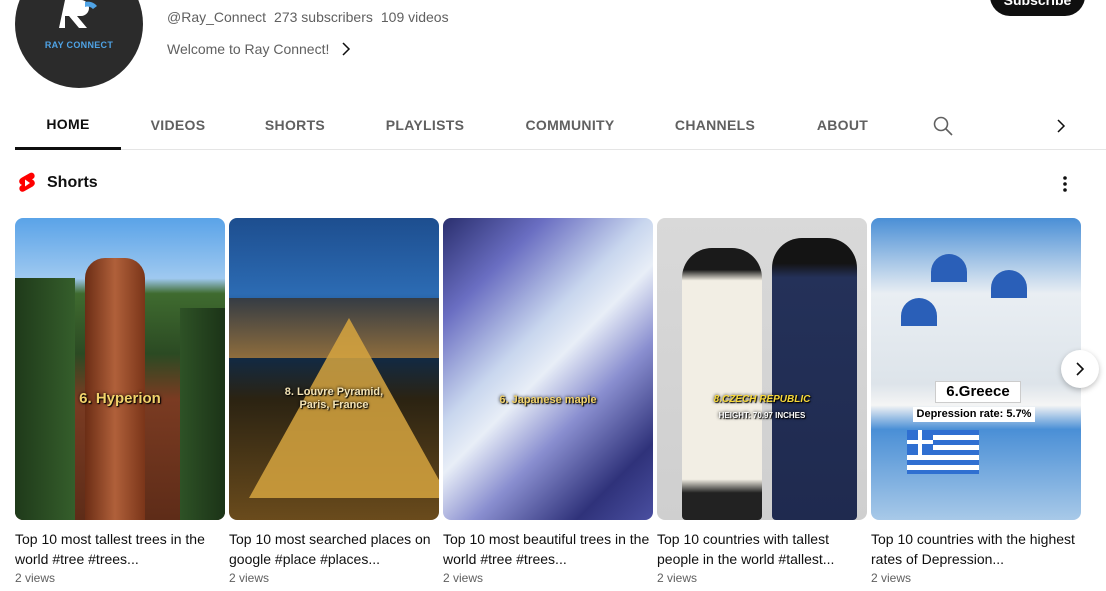 This screenshot has width=1106, height=591. Describe the element at coordinates (248, 49) in the screenshot. I see `channel-welcome-text: Welcome to Ray Connect!` at that location.